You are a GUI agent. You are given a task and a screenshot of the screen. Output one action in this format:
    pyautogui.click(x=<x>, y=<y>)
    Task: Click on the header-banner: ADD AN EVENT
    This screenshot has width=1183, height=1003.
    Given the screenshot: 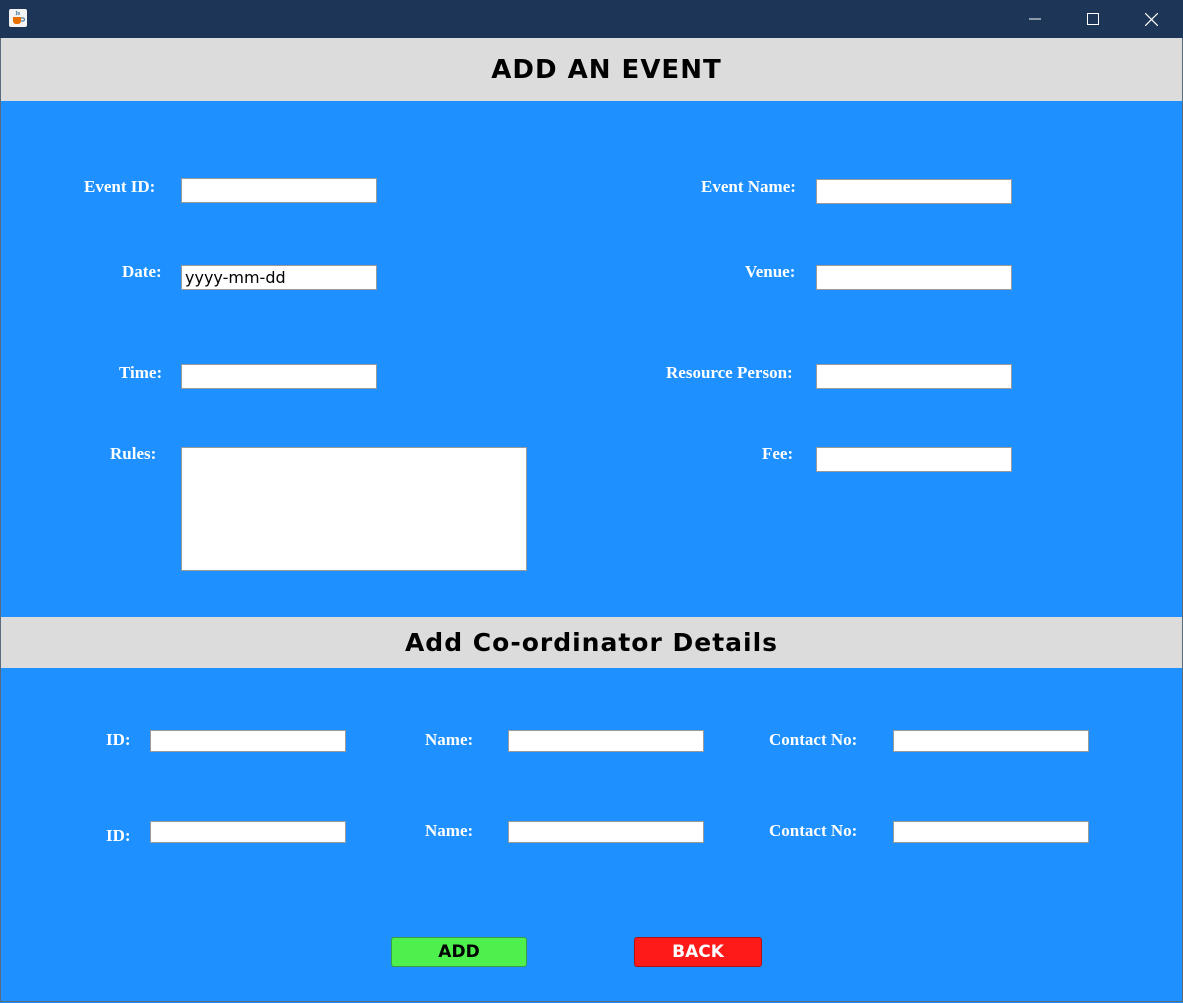 What is the action you would take?
    pyautogui.click(x=591, y=69)
    